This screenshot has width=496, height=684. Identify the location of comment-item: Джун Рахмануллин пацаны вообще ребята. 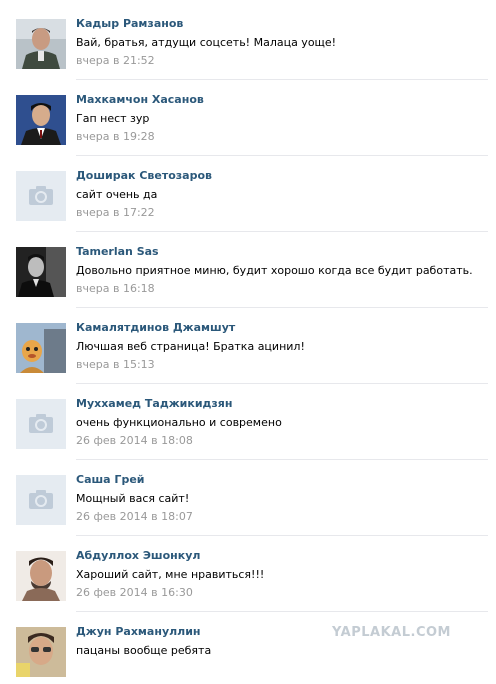
(248, 646).